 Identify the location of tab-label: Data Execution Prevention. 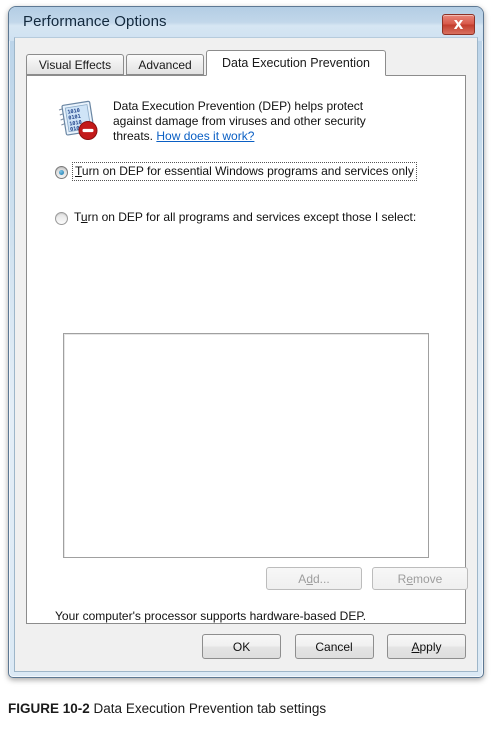
(295, 63).